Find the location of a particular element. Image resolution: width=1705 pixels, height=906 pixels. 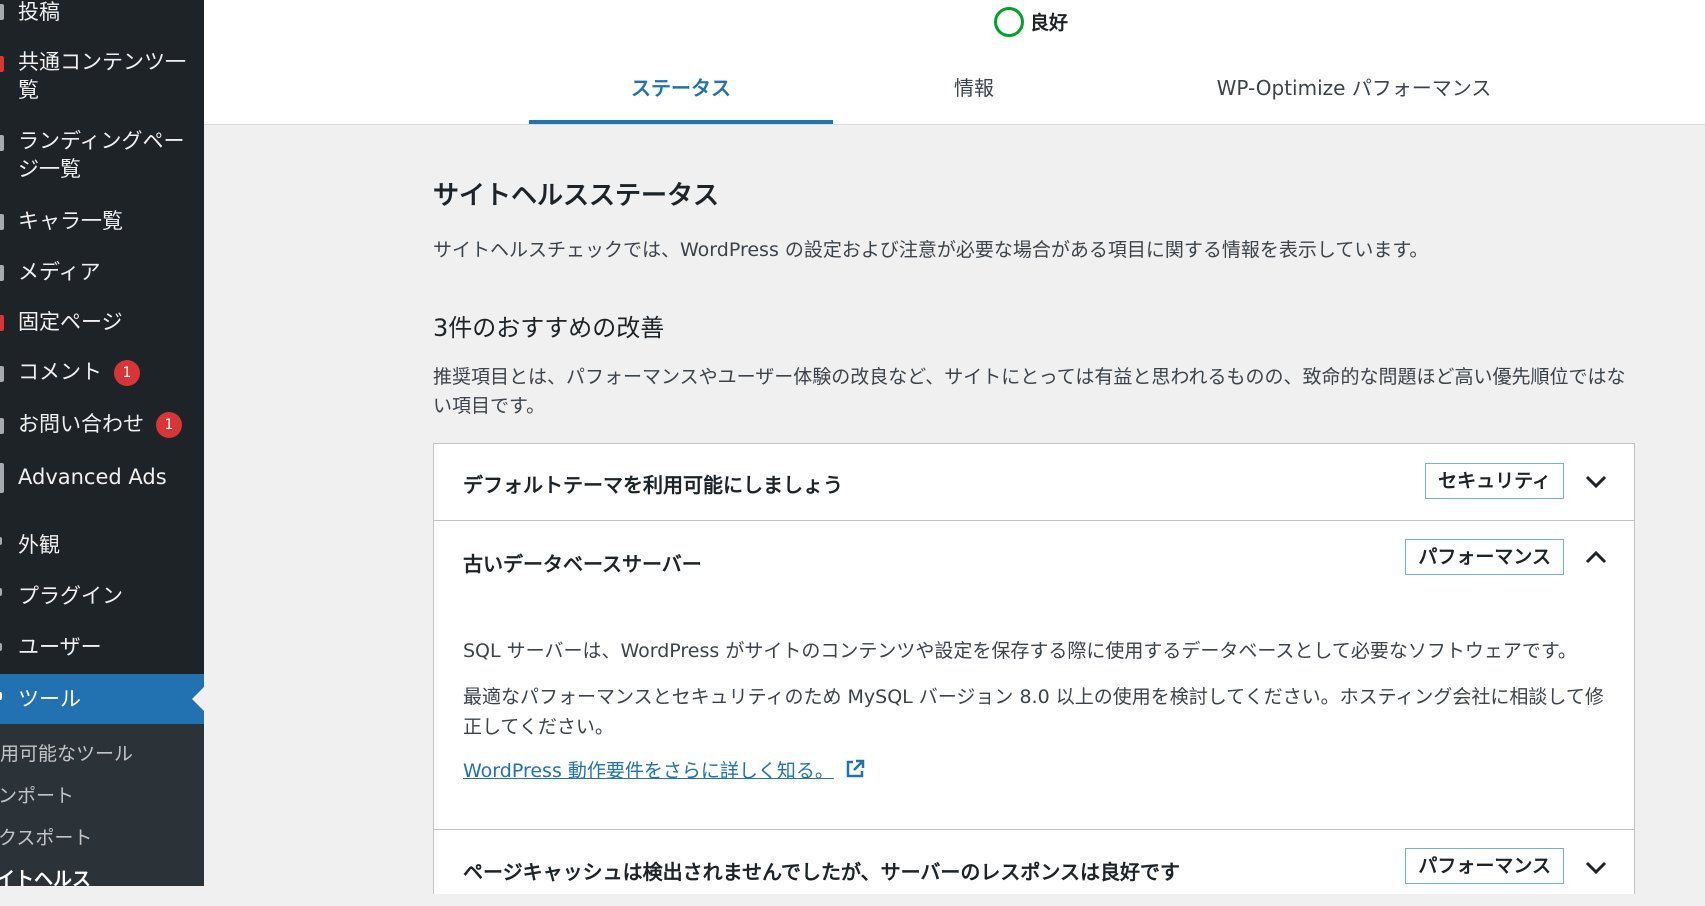

tab-info-label: 情報 is located at coordinates (974, 88).